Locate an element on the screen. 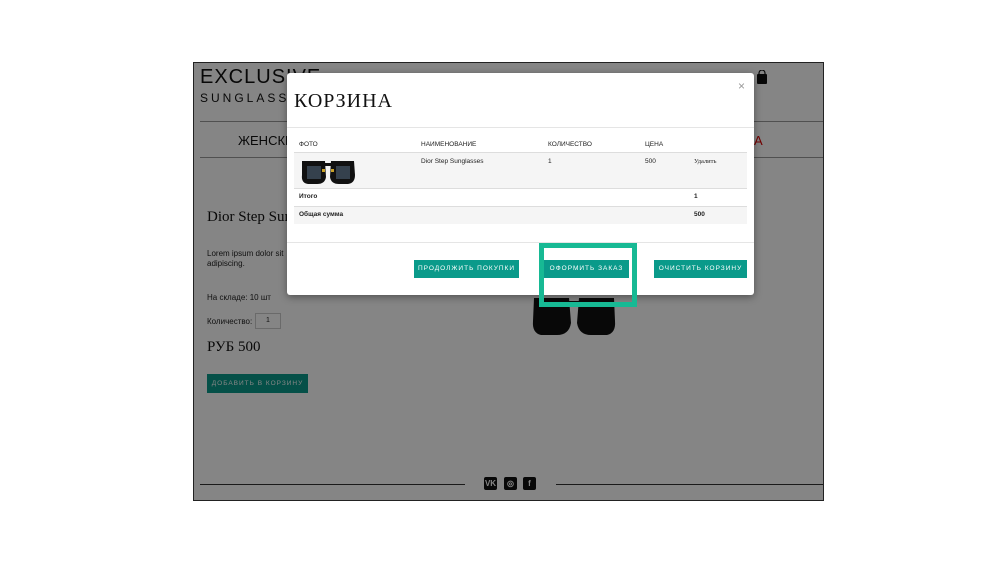  col-header-price: ЦЕНА is located at coordinates (654, 144).